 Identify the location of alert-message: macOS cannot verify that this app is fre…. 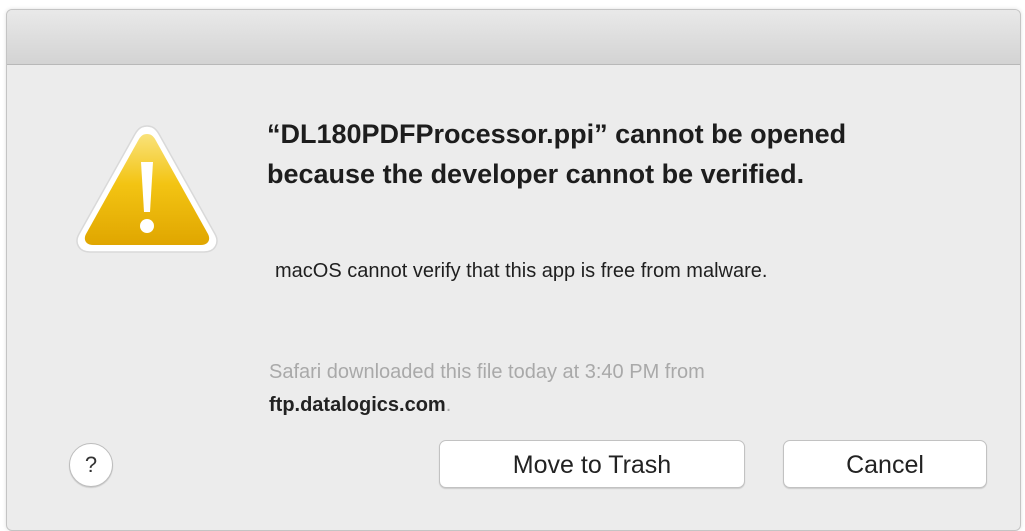
(521, 271).